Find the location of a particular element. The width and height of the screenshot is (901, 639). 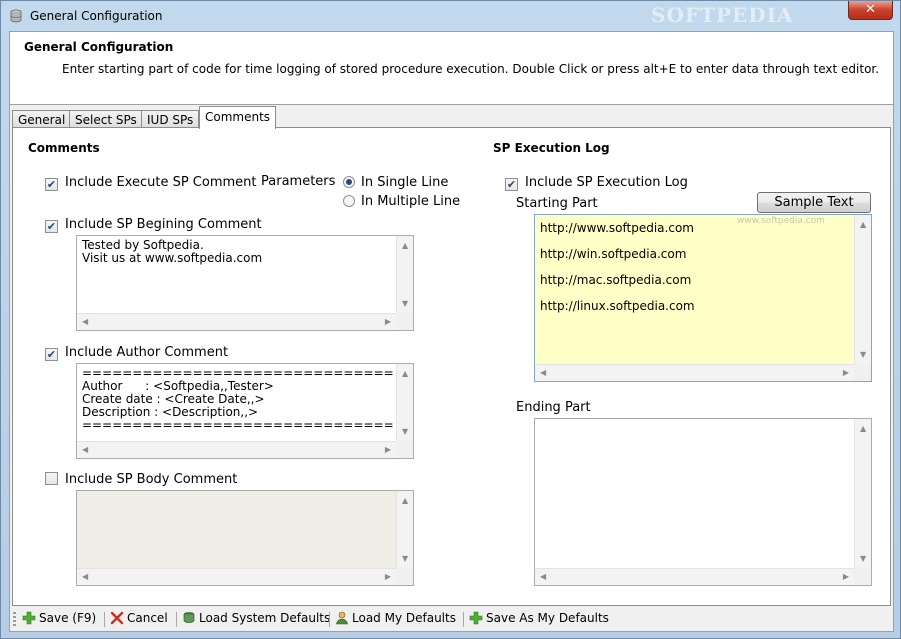

database-icon is located at coordinates (16, 16).